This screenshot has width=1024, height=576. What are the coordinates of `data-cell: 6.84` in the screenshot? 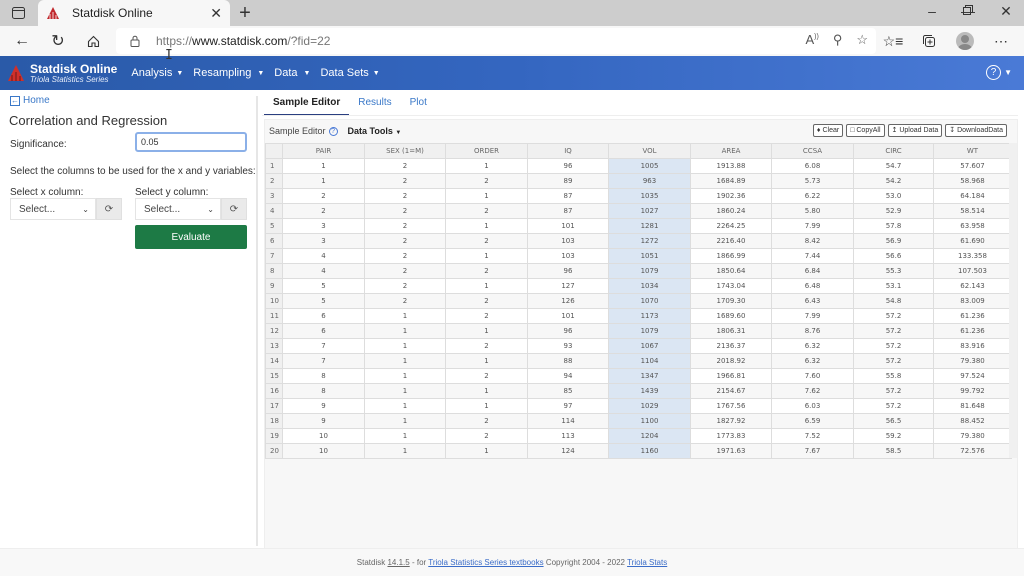 It's located at (812, 271).